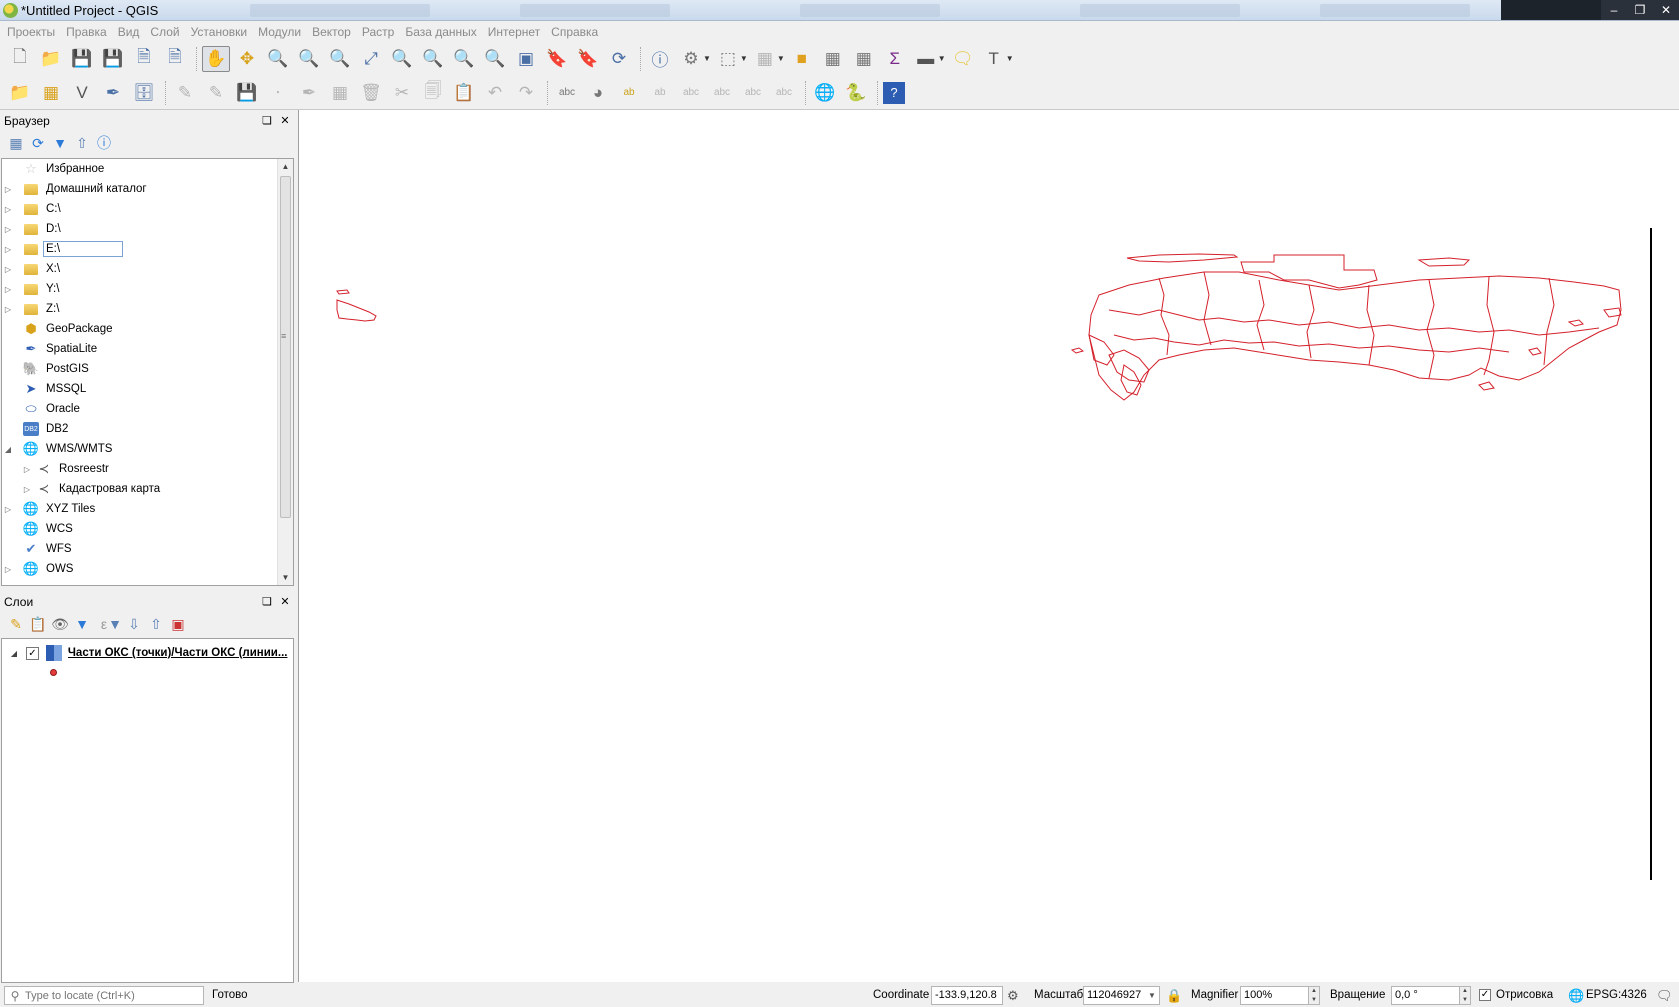 The image size is (1679, 1007). Describe the element at coordinates (38, 624) in the screenshot. I see `add-group-icon: 📋` at that location.